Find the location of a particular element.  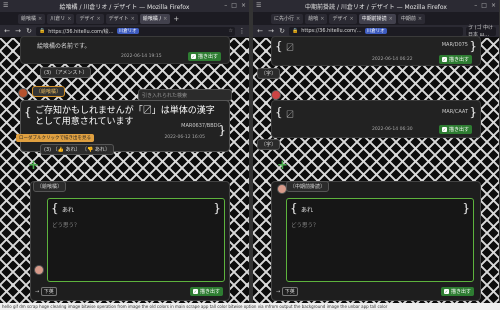

window-title: 絵喰橘 / 川倉リオ / デザイト — Mozilla Firefox is located at coordinates (124, 7).